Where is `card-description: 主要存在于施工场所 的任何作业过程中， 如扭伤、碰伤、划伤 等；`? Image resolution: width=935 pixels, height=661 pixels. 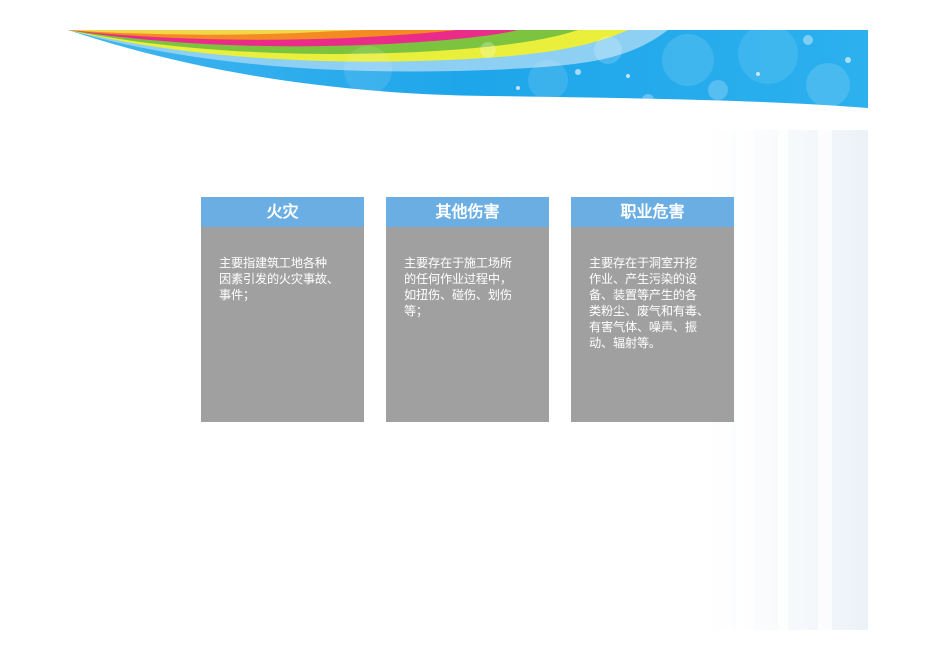 card-description: 主要存在于施工场所 的任何作业过程中， 如扭伤、碰伤、划伤 等； is located at coordinates (458, 287).